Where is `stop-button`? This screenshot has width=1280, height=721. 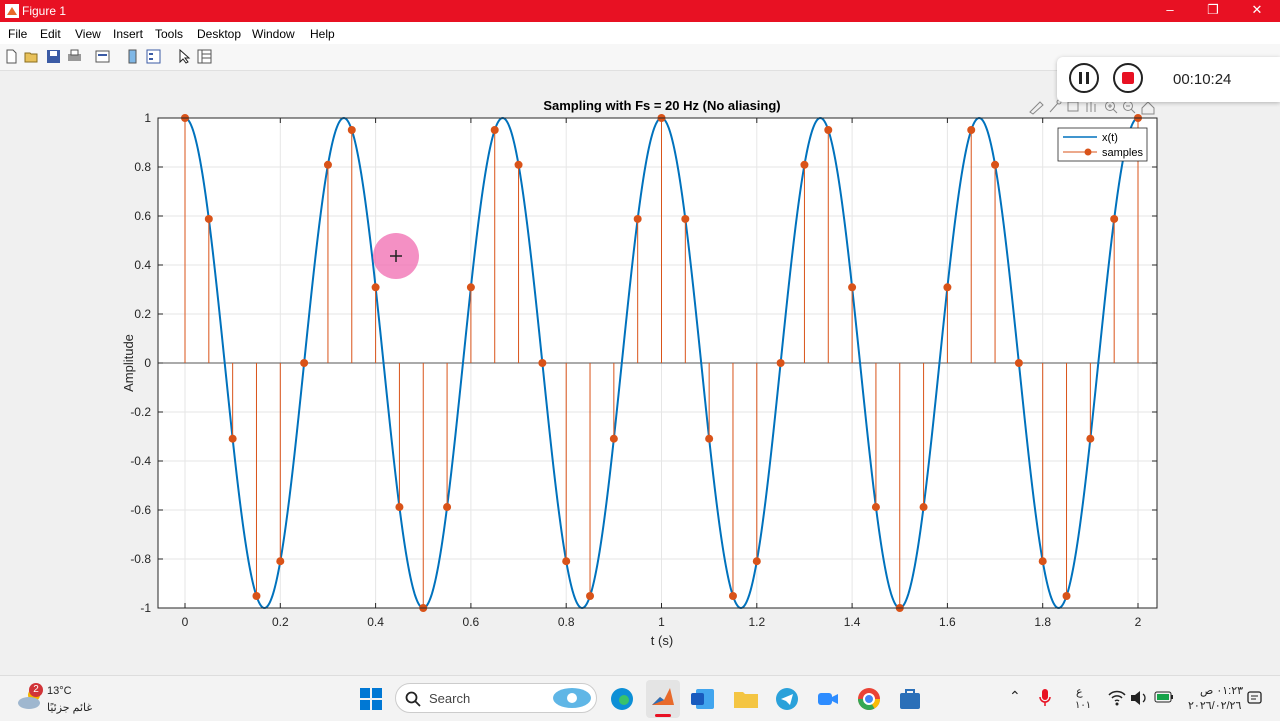
stop-button is located at coordinates (1128, 78).